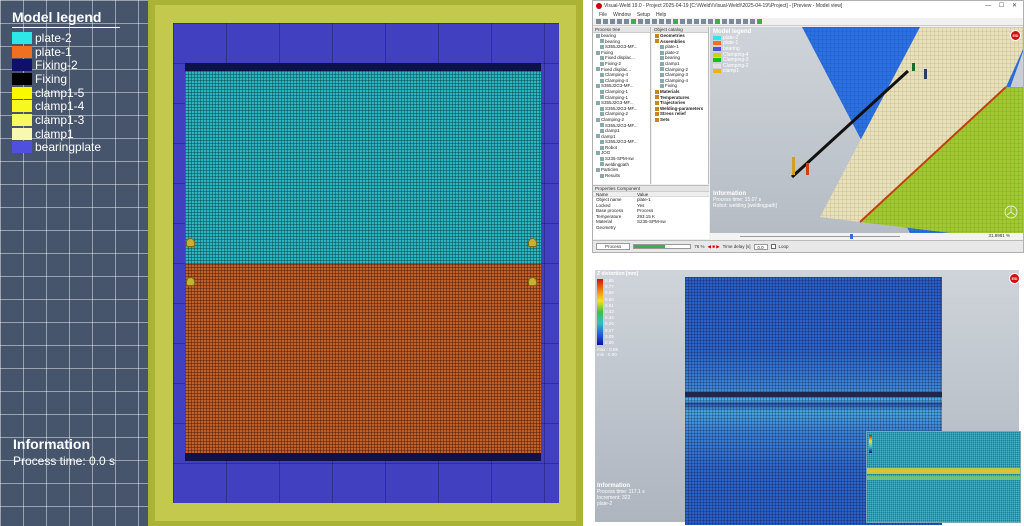  I want to click on toolbar, so click(808, 22).